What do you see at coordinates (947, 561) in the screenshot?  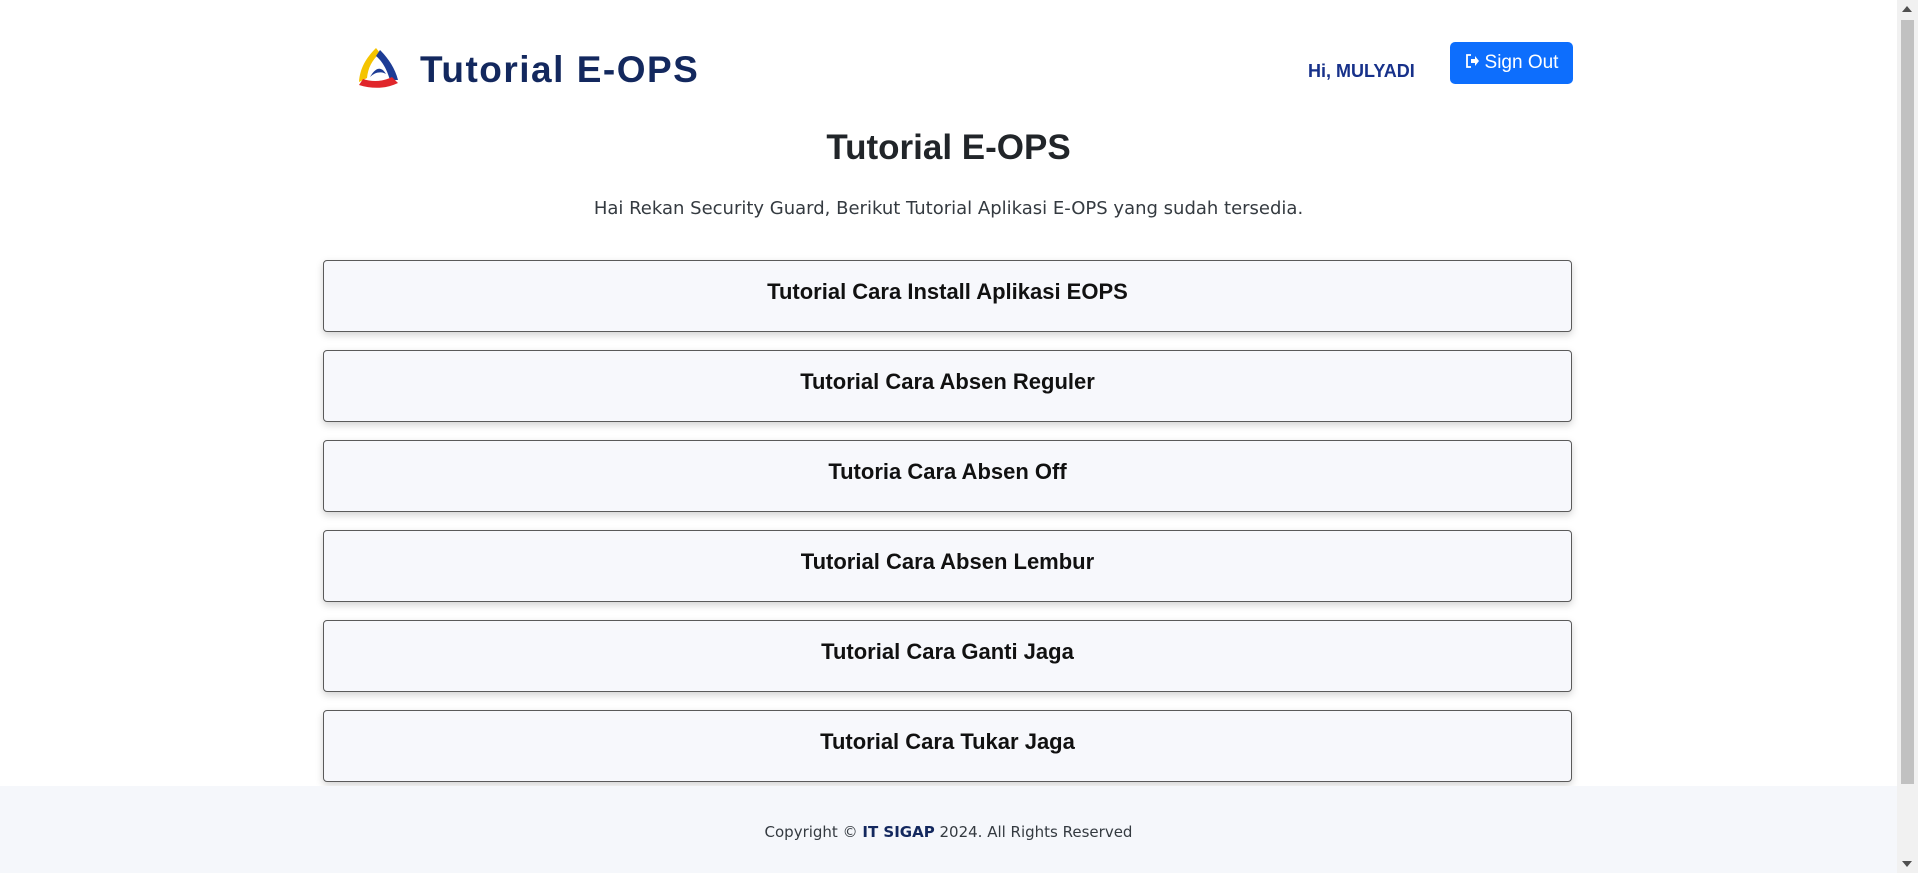 I see `tutorial-card-title: Tutorial Cara Absen Lembur` at bounding box center [947, 561].